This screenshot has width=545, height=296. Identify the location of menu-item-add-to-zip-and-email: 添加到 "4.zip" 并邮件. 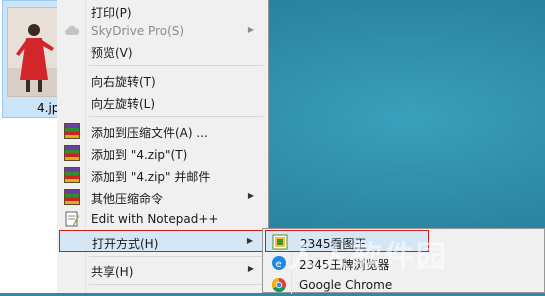
(162, 175).